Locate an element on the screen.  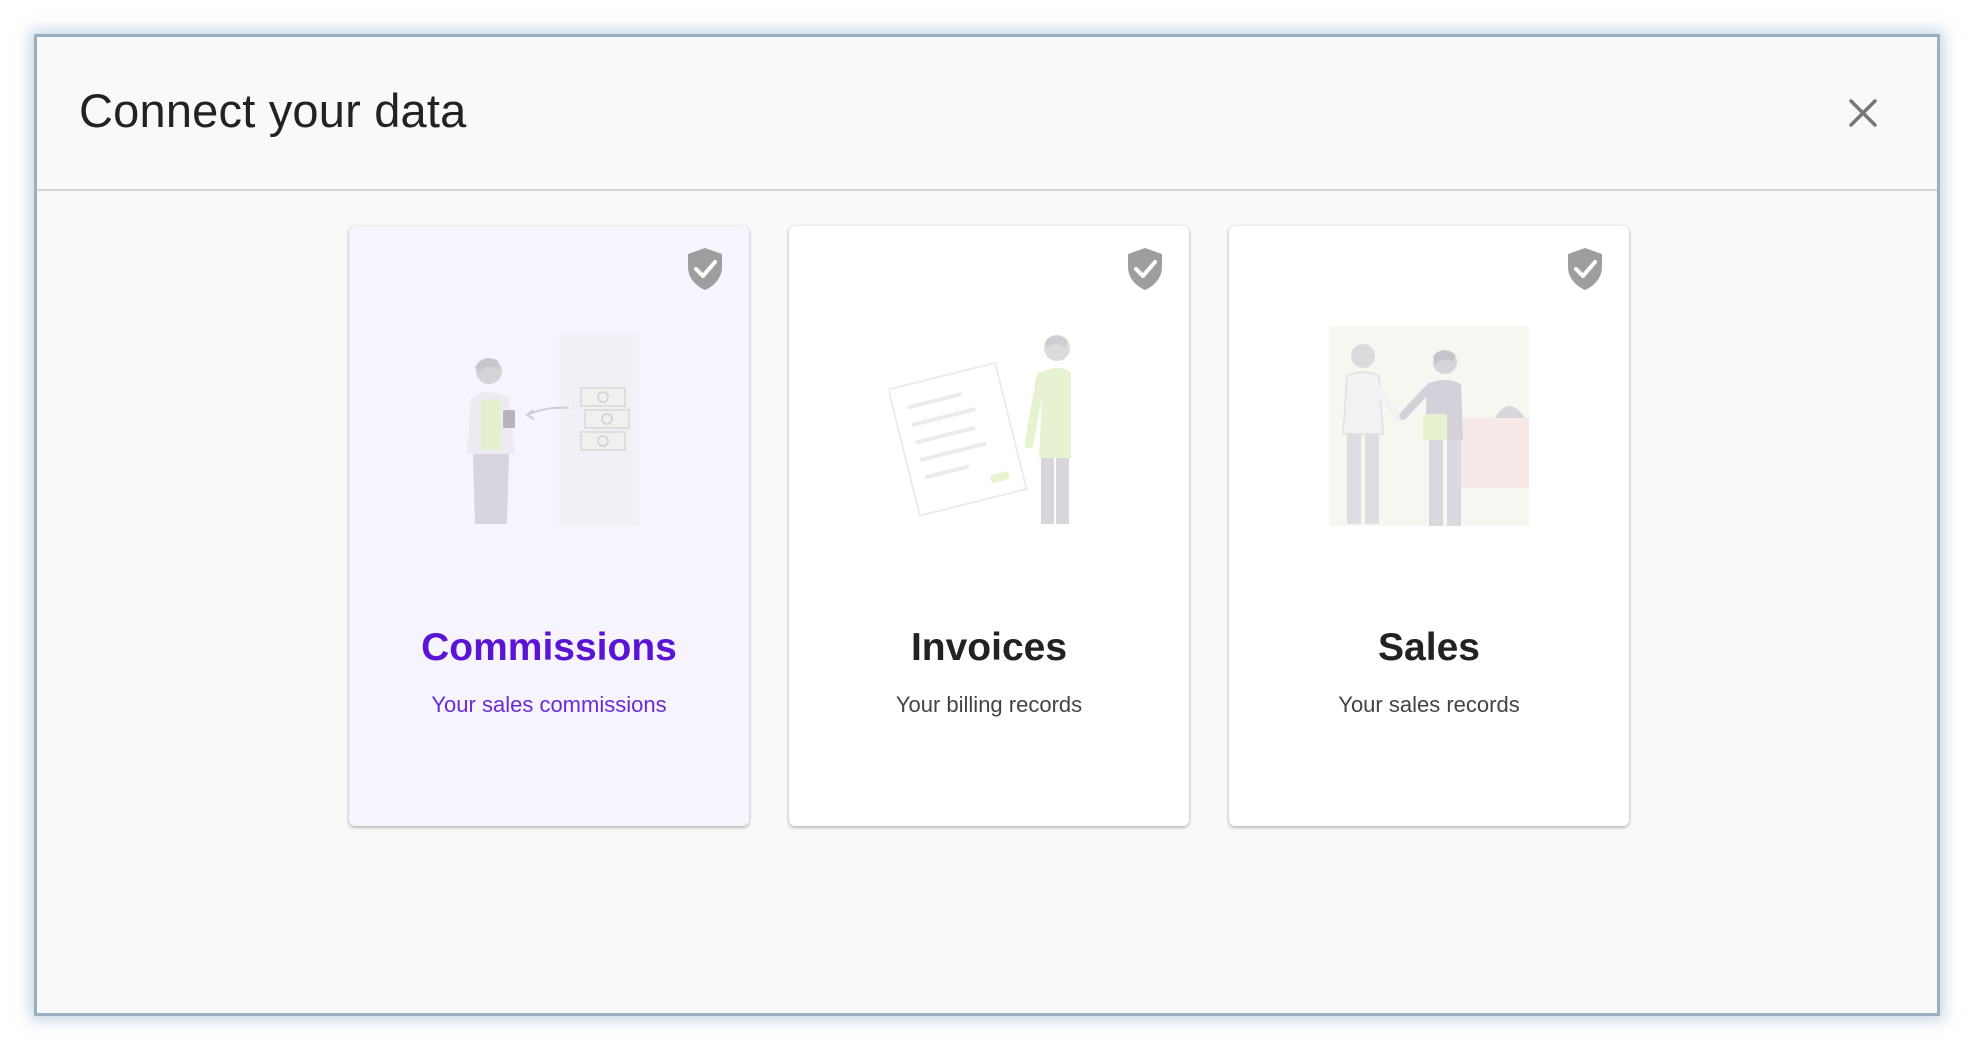
card-sales: Sales Your sales records is located at coordinates (1429, 526).